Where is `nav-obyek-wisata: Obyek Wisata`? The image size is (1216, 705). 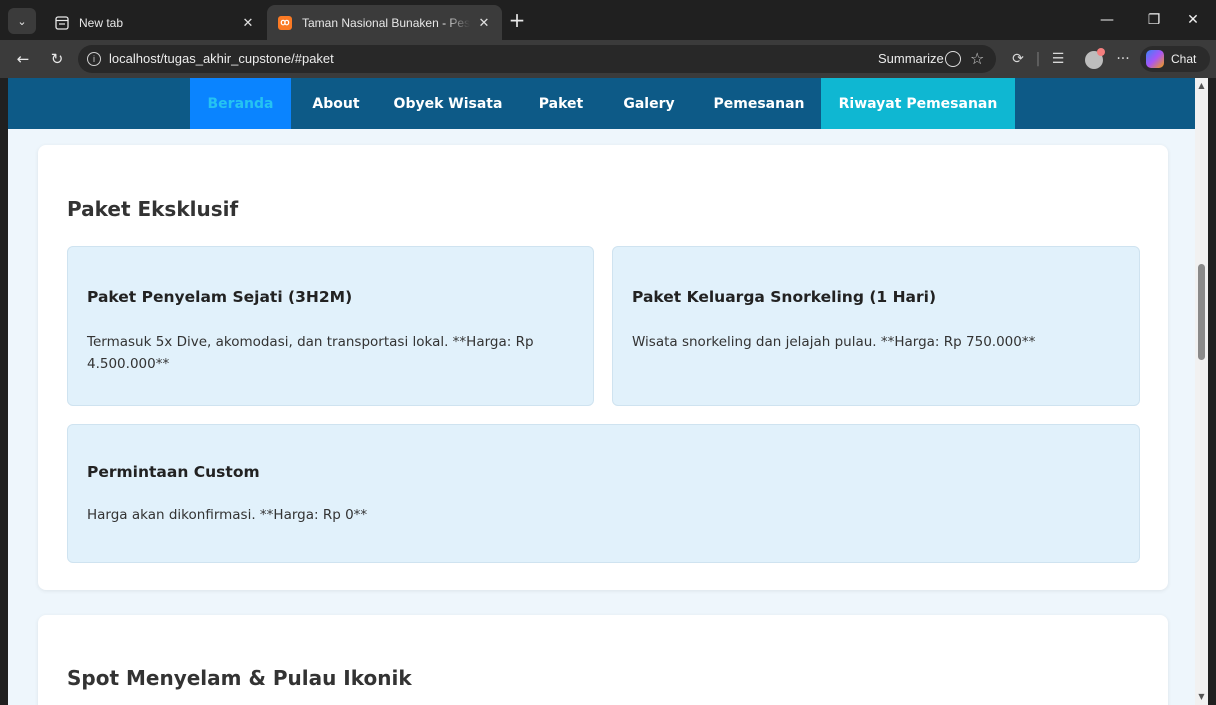 nav-obyek-wisata: Obyek Wisata is located at coordinates (448, 103).